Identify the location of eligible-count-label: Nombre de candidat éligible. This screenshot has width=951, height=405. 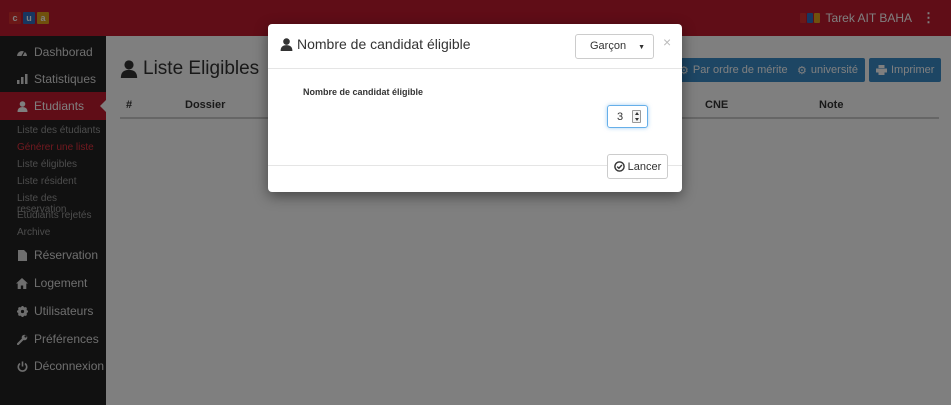
(363, 92).